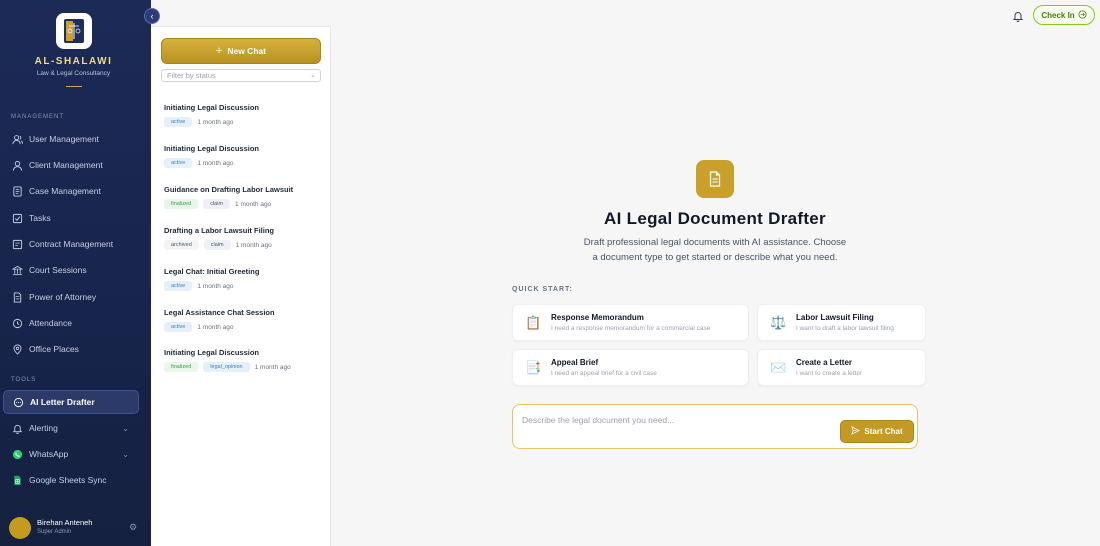 This screenshot has width=1100, height=546. What do you see at coordinates (17, 139) in the screenshot?
I see `users-icon` at bounding box center [17, 139].